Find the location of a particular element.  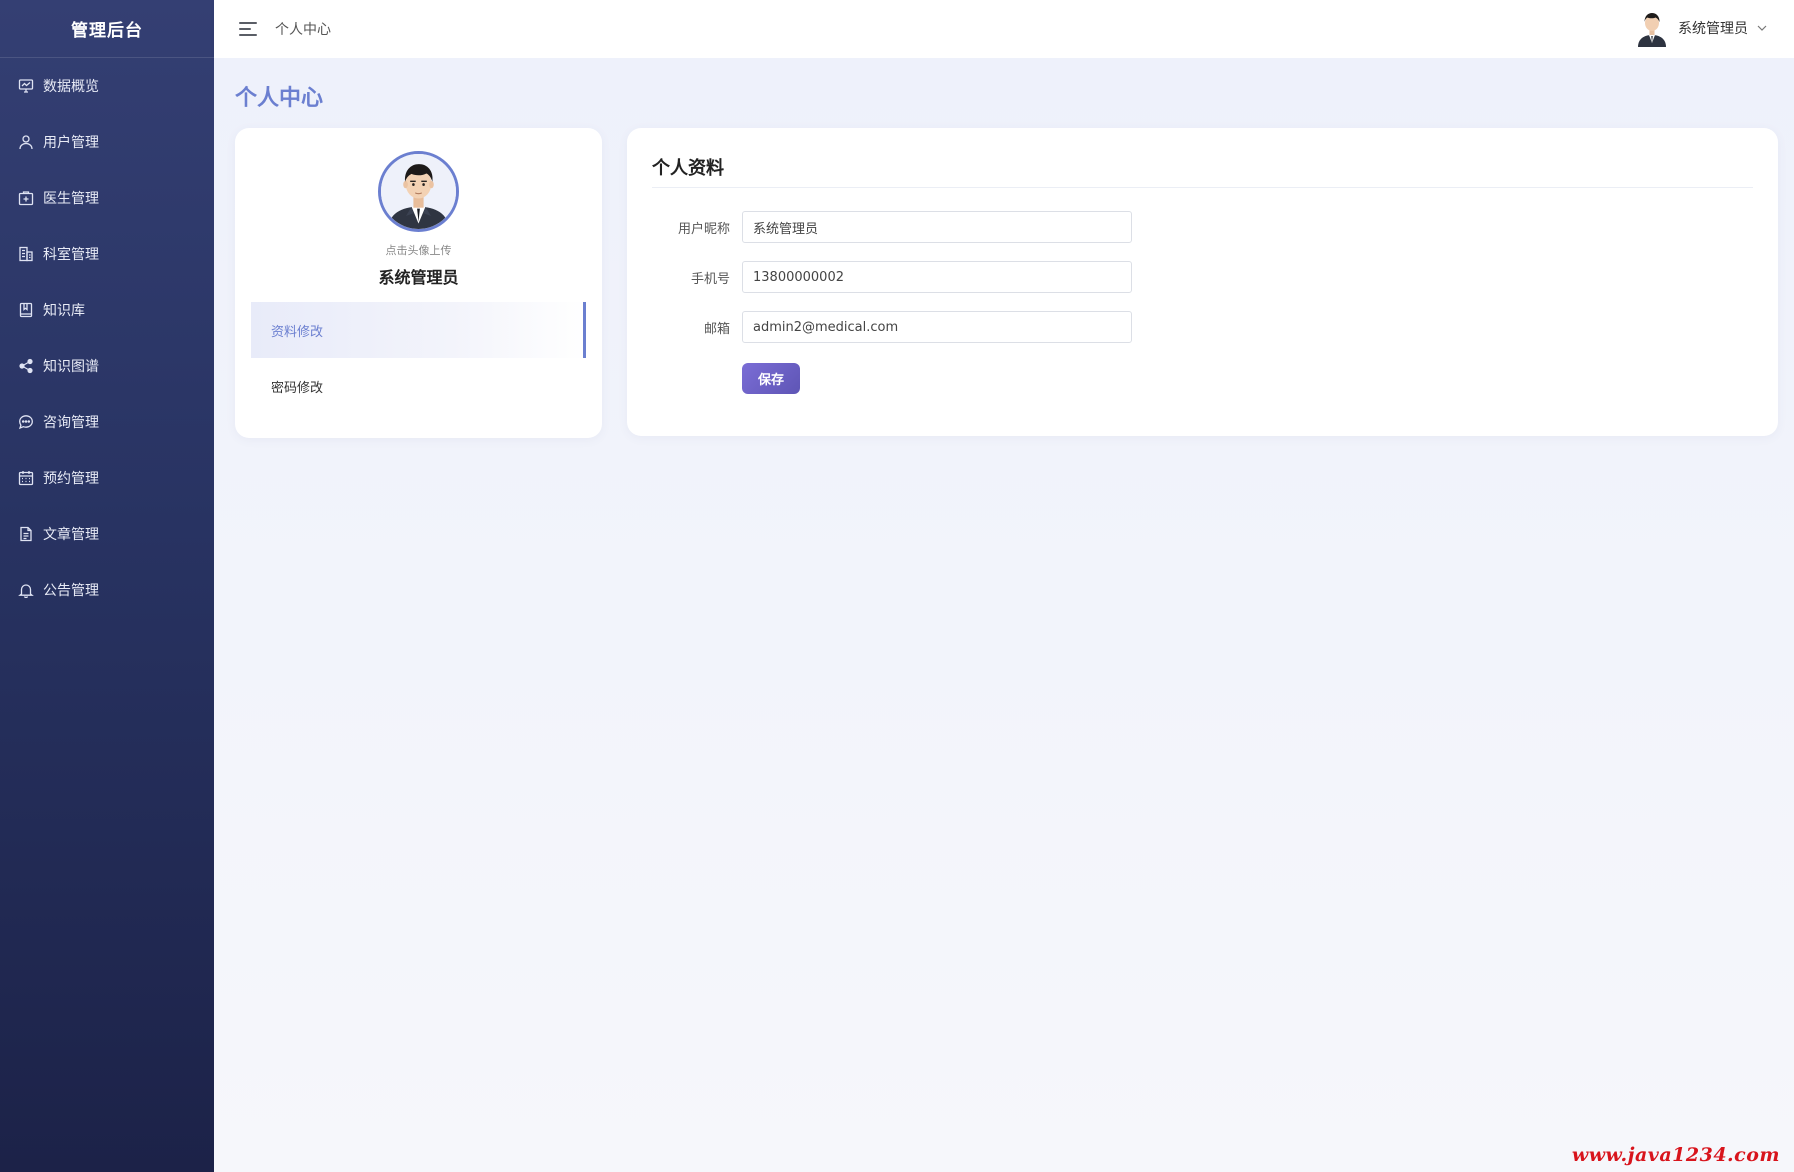

user-dropdown: 系统管理员 is located at coordinates (1701, 28).